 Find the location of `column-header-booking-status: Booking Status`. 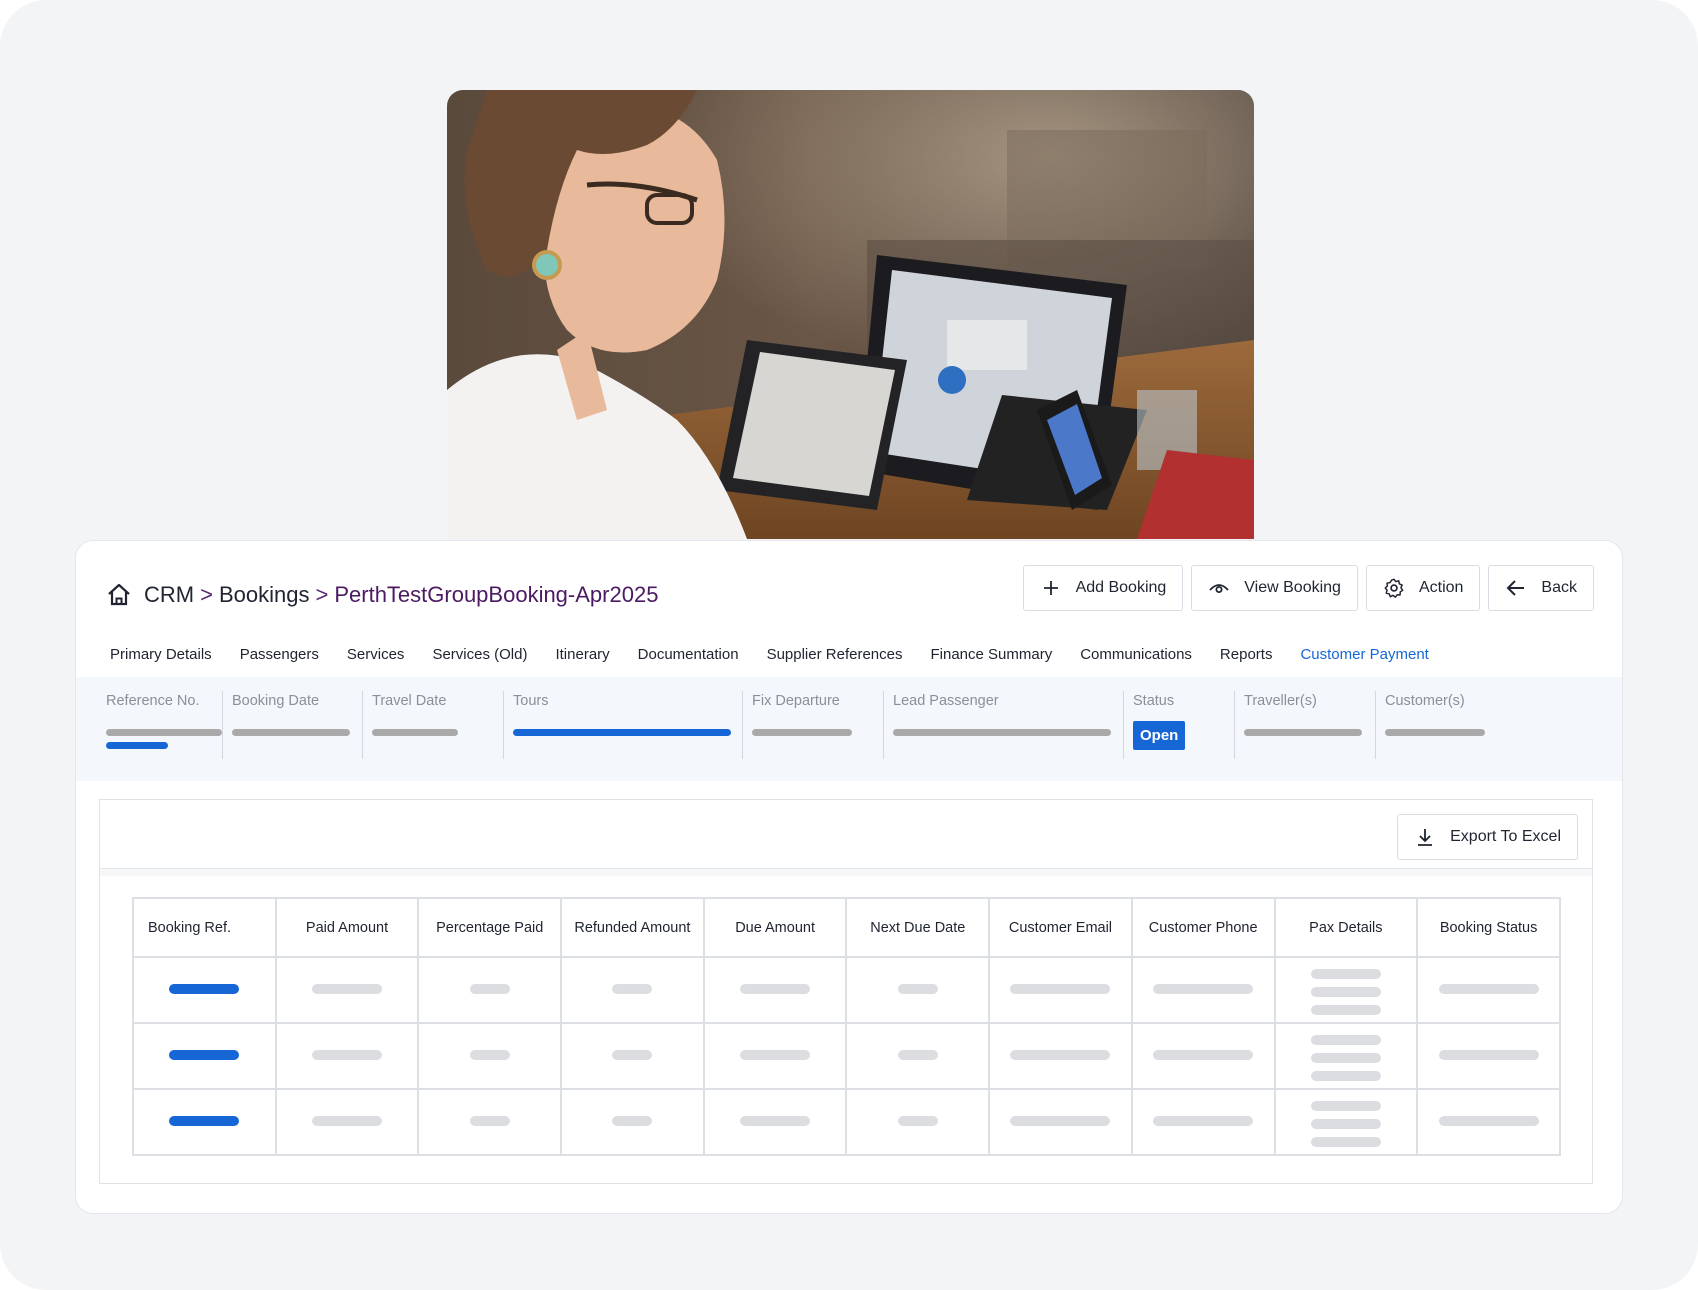

column-header-booking-status: Booking Status is located at coordinates (1488, 927).